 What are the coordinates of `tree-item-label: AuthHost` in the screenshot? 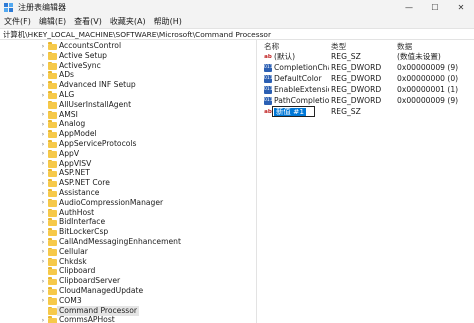 It's located at (77, 212).